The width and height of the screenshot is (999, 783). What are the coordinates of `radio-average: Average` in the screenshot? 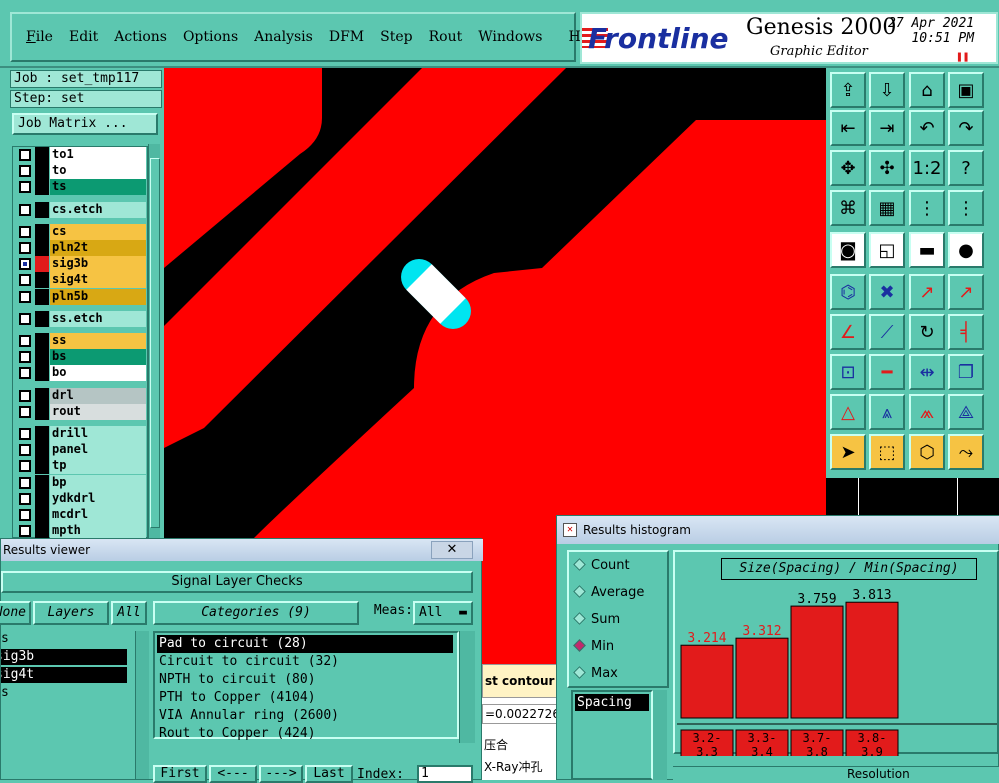 It's located at (608, 592).